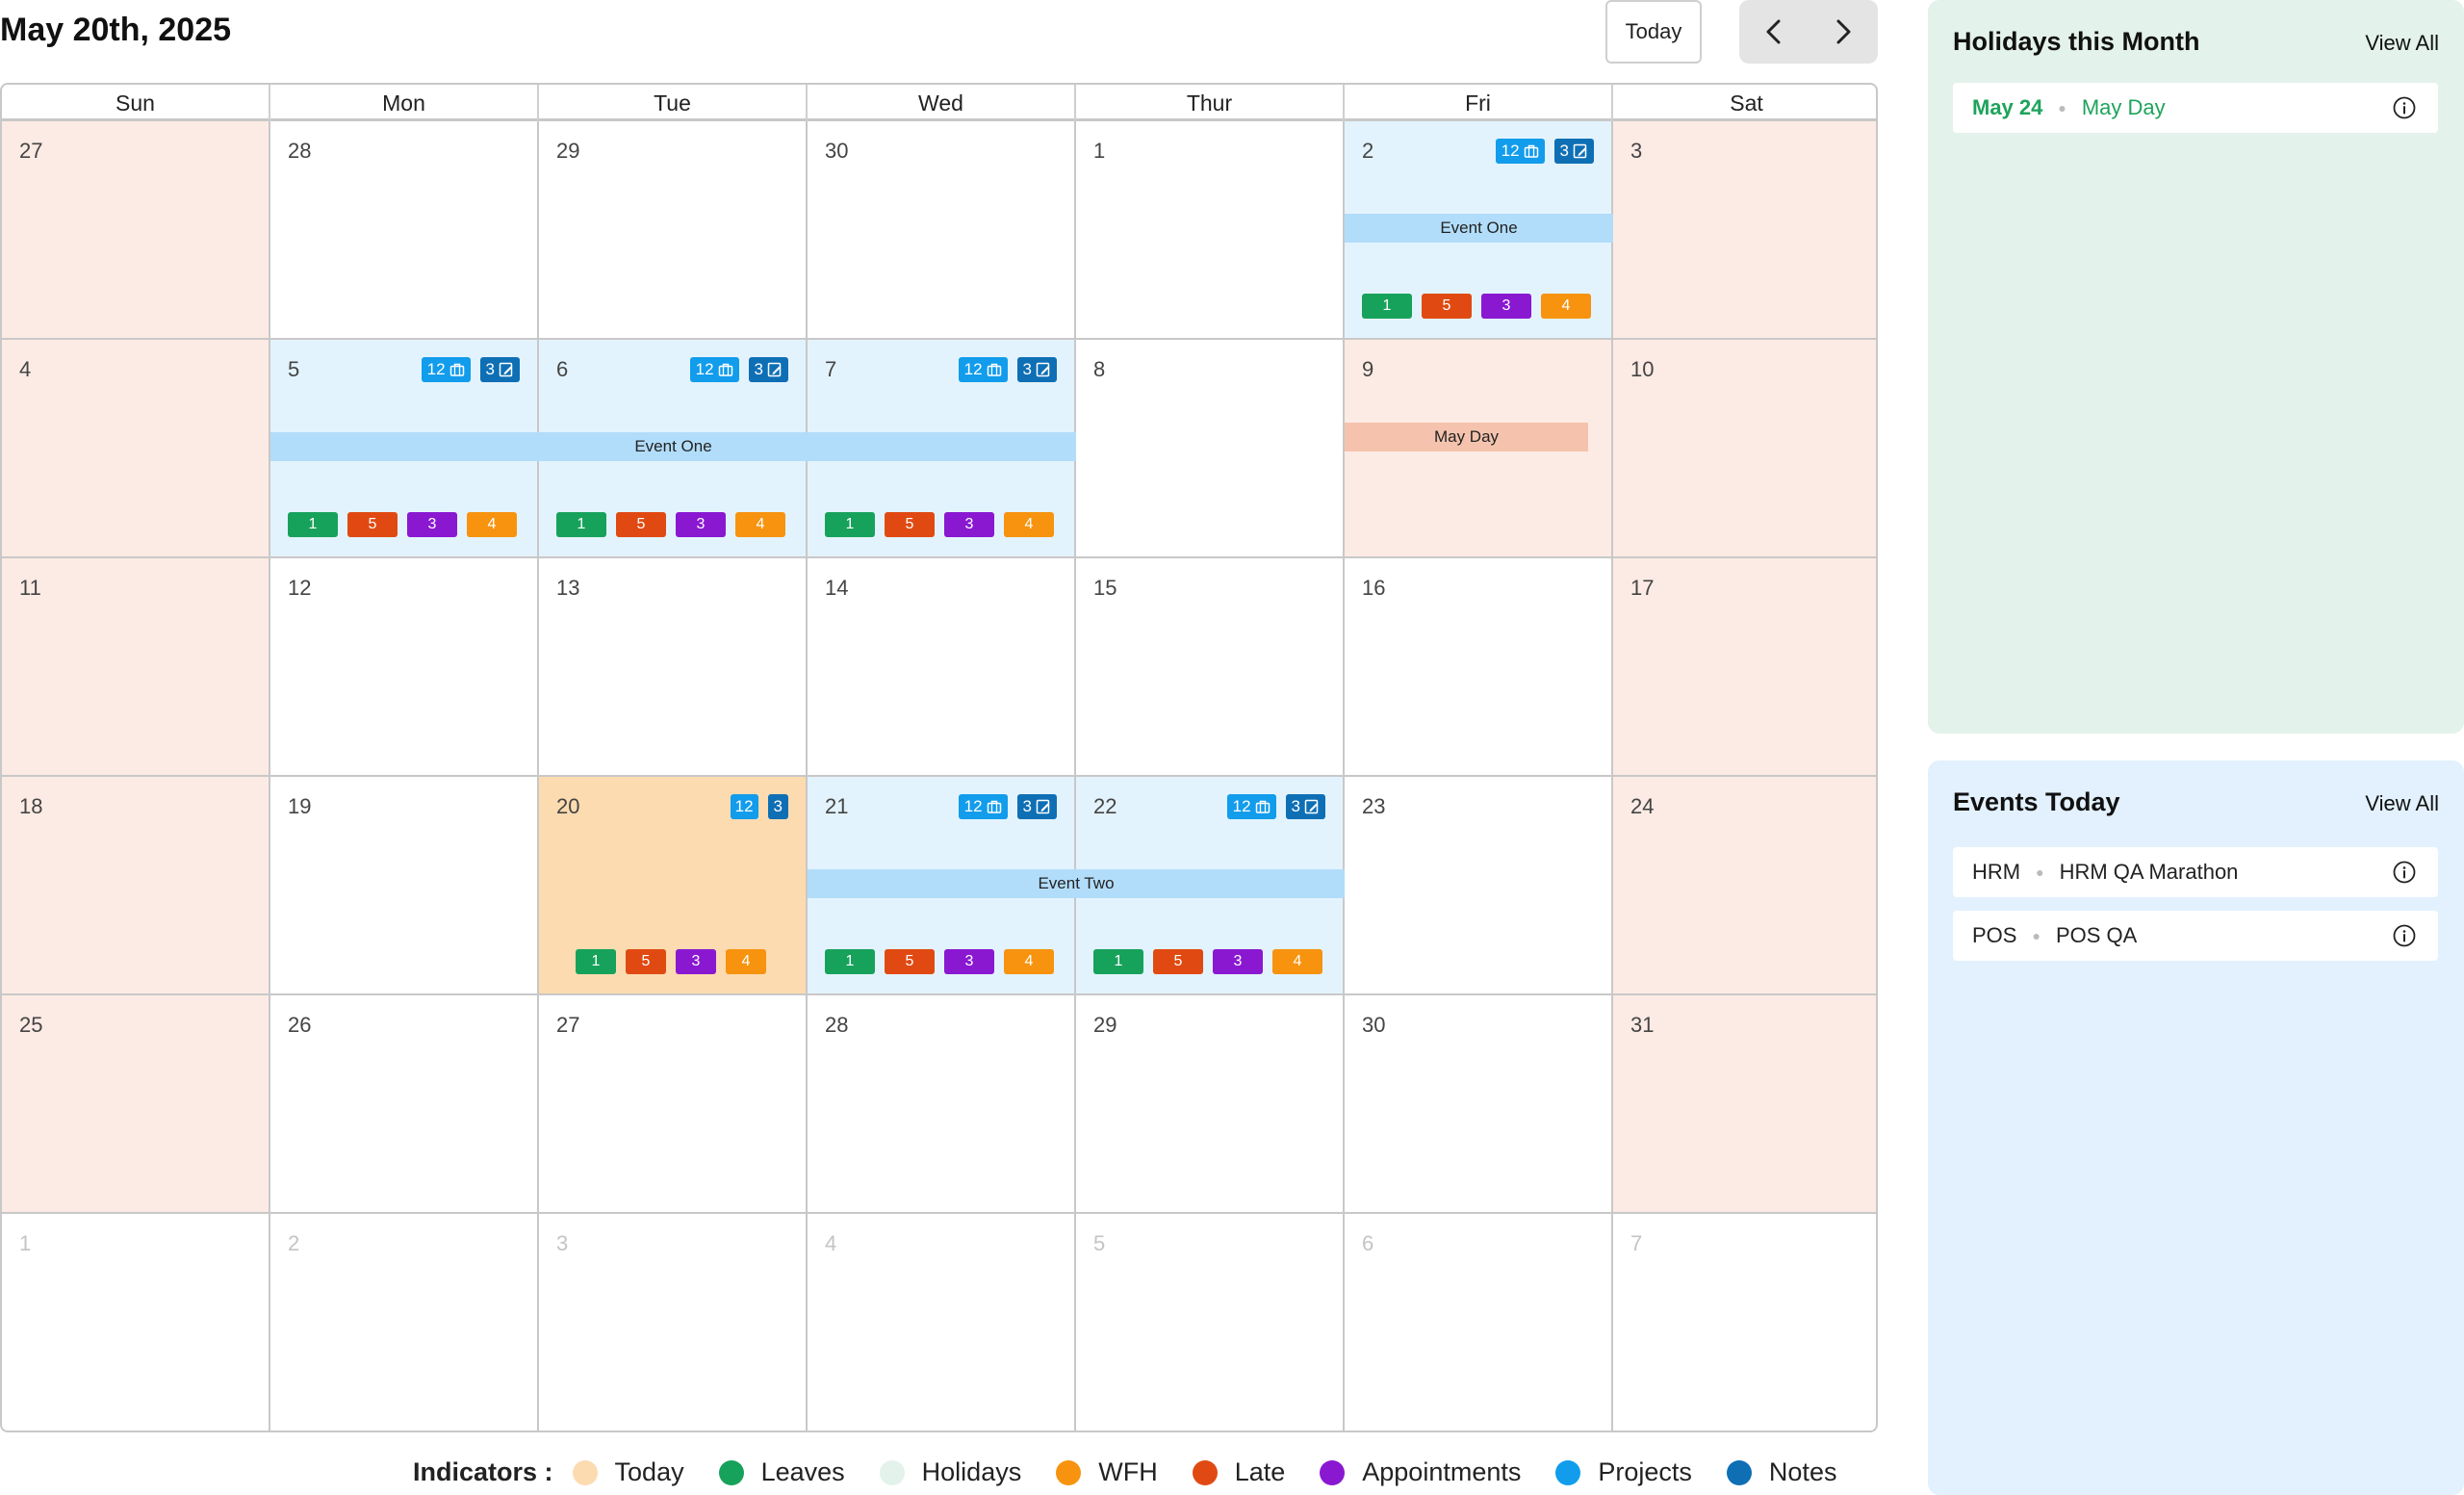  I want to click on day-cell: 14, so click(942, 667).